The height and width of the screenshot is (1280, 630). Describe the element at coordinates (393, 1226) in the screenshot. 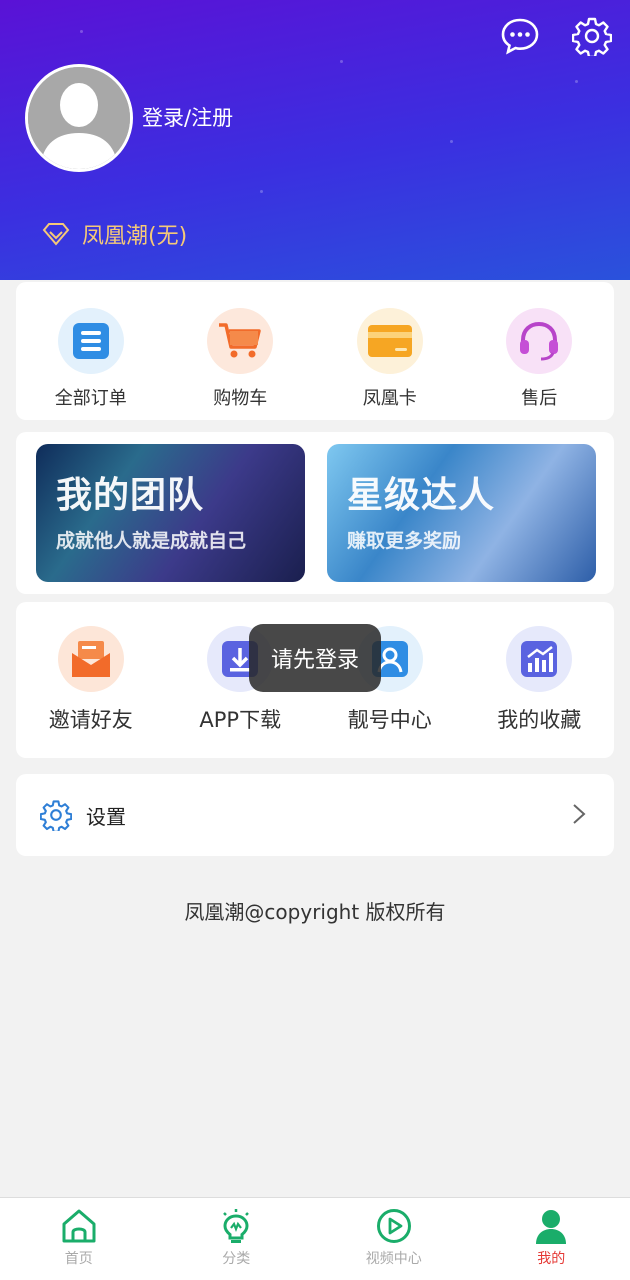

I see `play-icon` at that location.